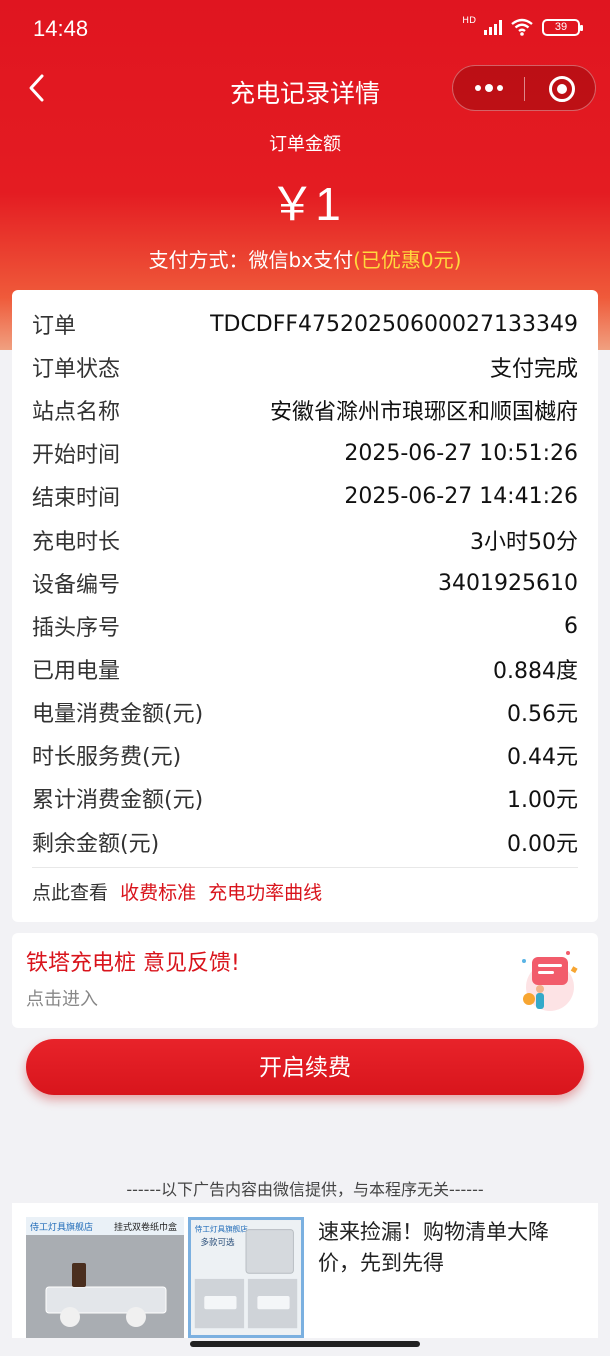 The width and height of the screenshot is (610, 1356). Describe the element at coordinates (305, 712) in the screenshot. I see `detail-row-energy-cost: 电量消费金额(元) 0.56元` at that location.